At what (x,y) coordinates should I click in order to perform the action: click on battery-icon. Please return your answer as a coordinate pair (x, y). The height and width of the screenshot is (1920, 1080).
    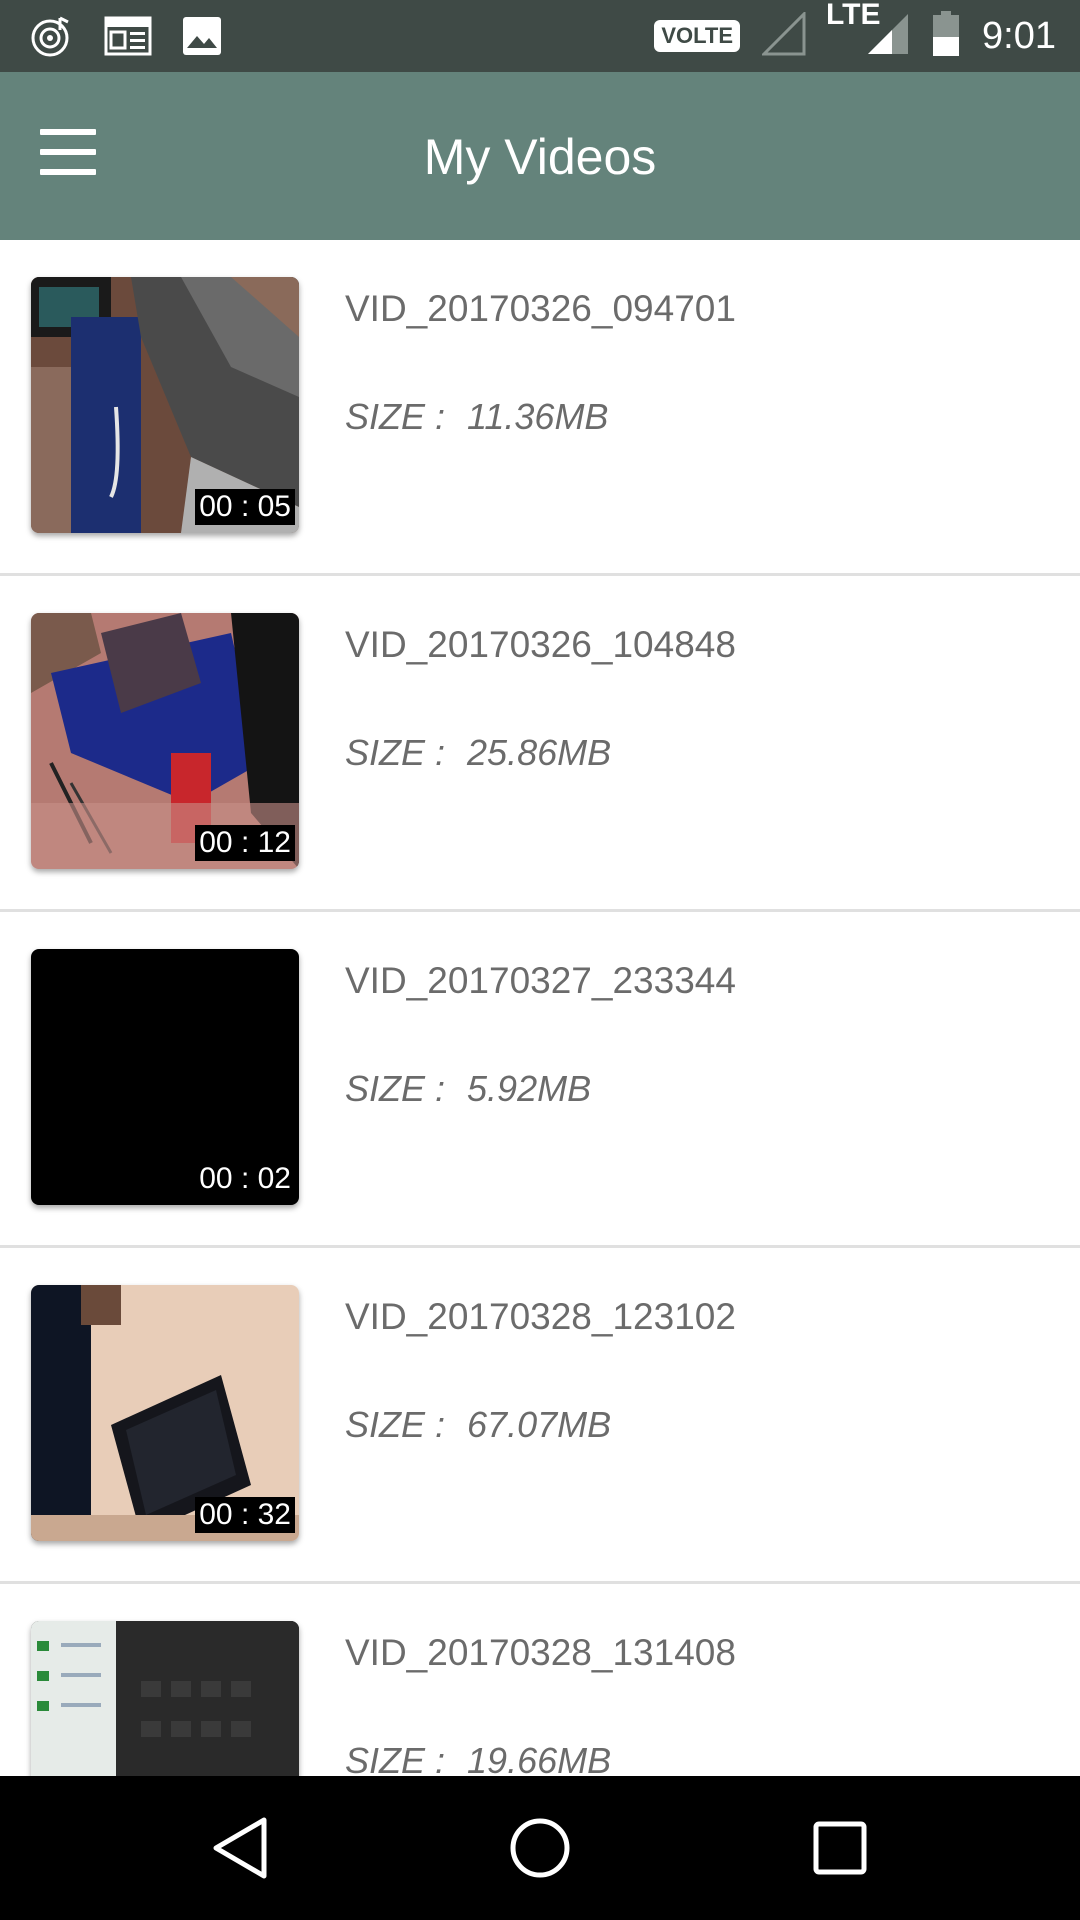
    Looking at the image, I should click on (946, 36).